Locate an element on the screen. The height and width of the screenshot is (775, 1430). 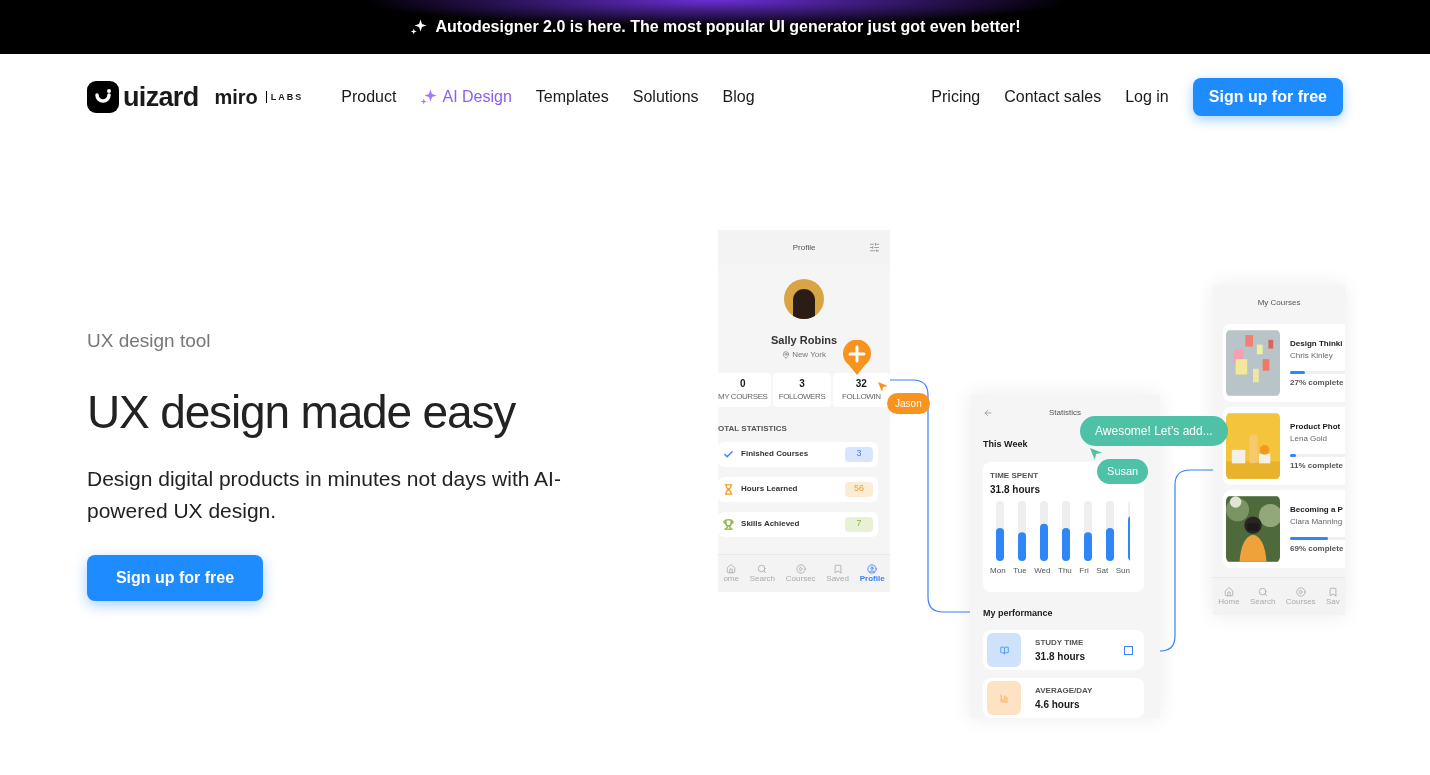
row-label: Hours Learned is located at coordinates (769, 489).